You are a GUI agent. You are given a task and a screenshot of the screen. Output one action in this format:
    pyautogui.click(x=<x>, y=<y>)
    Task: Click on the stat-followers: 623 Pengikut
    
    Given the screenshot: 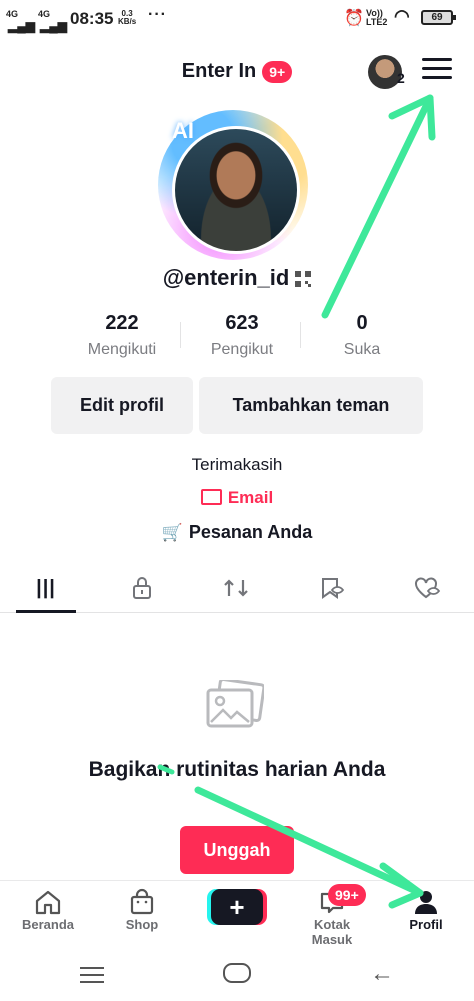 What is the action you would take?
    pyautogui.click(x=241, y=335)
    